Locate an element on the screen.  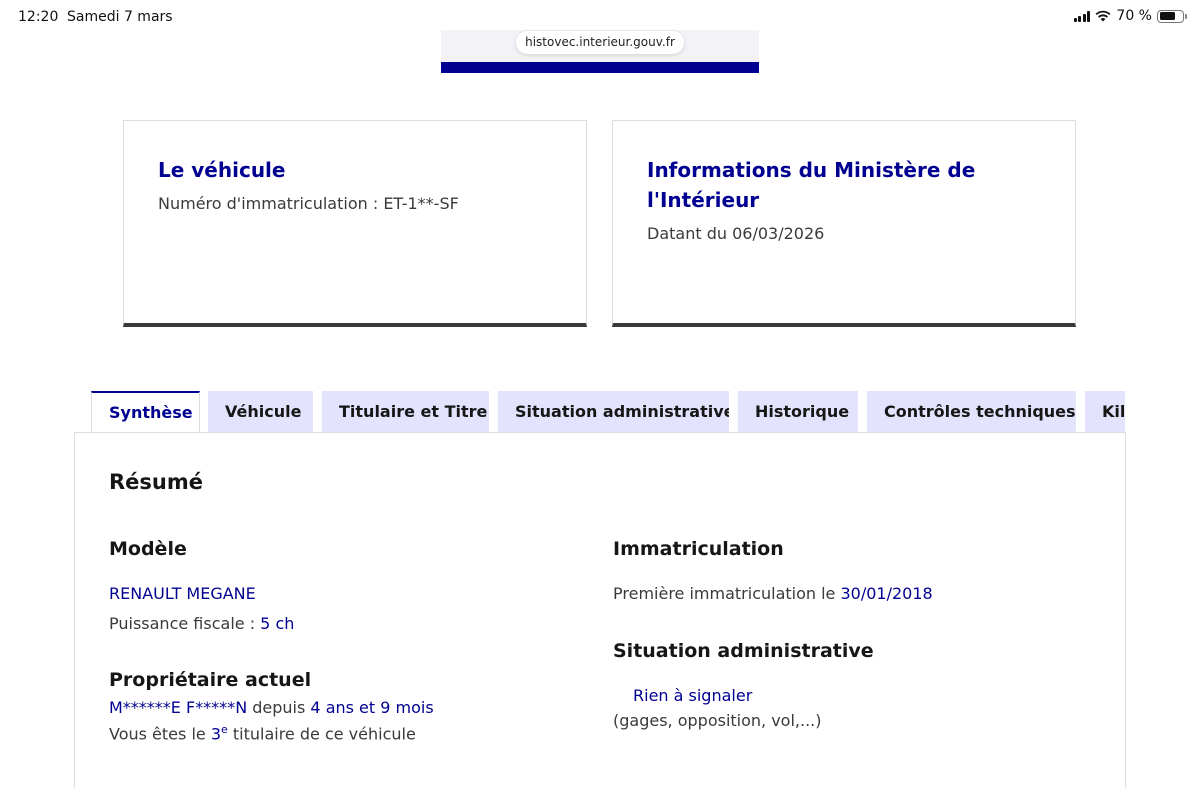
battery-icon is located at coordinates (1172, 16).